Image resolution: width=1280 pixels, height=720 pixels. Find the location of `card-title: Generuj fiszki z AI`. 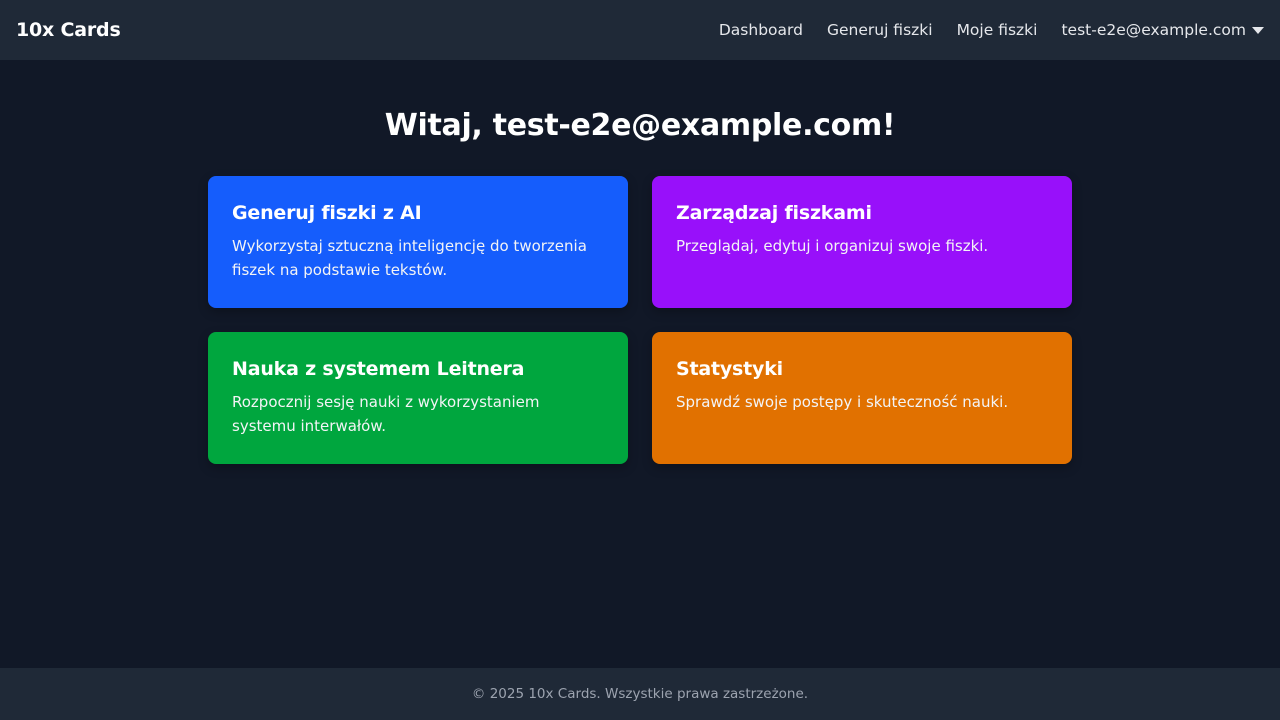

card-title: Generuj fiszki z AI is located at coordinates (327, 213).